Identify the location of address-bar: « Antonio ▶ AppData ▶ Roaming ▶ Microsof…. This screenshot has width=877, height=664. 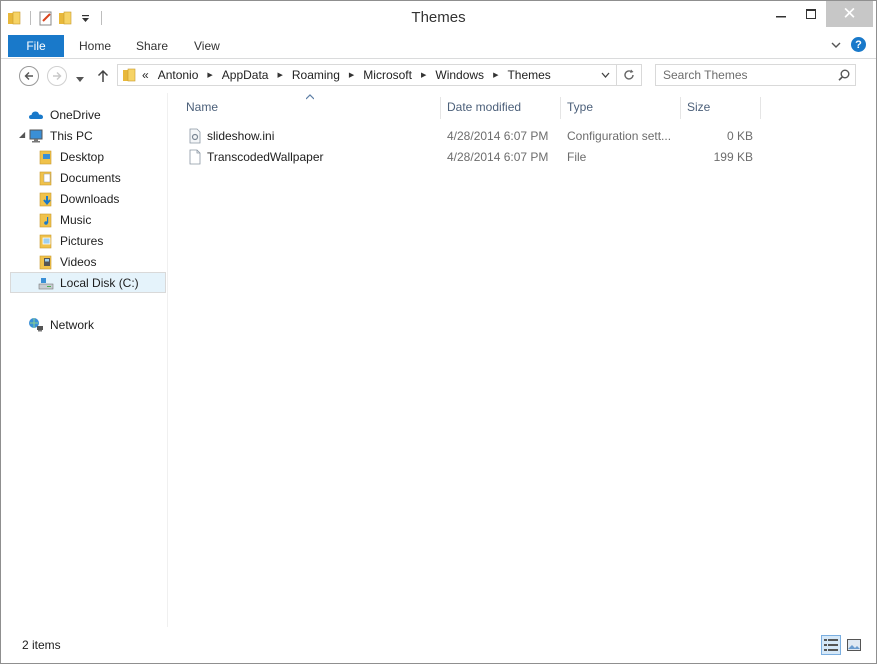
(379, 75).